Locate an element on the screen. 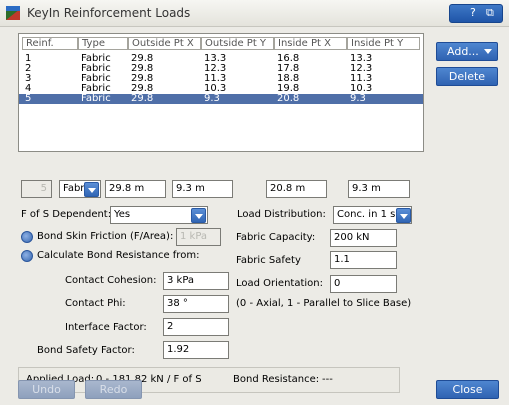 The height and width of the screenshot is (405, 509). cell-outside-x: 29.8 is located at coordinates (142, 98).